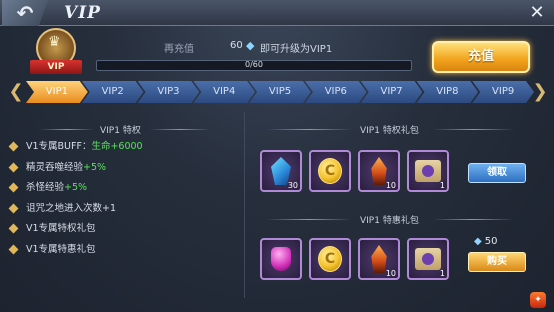 The width and height of the screenshot is (554, 312). I want to click on vip-progress-bar: 0/60, so click(254, 65).